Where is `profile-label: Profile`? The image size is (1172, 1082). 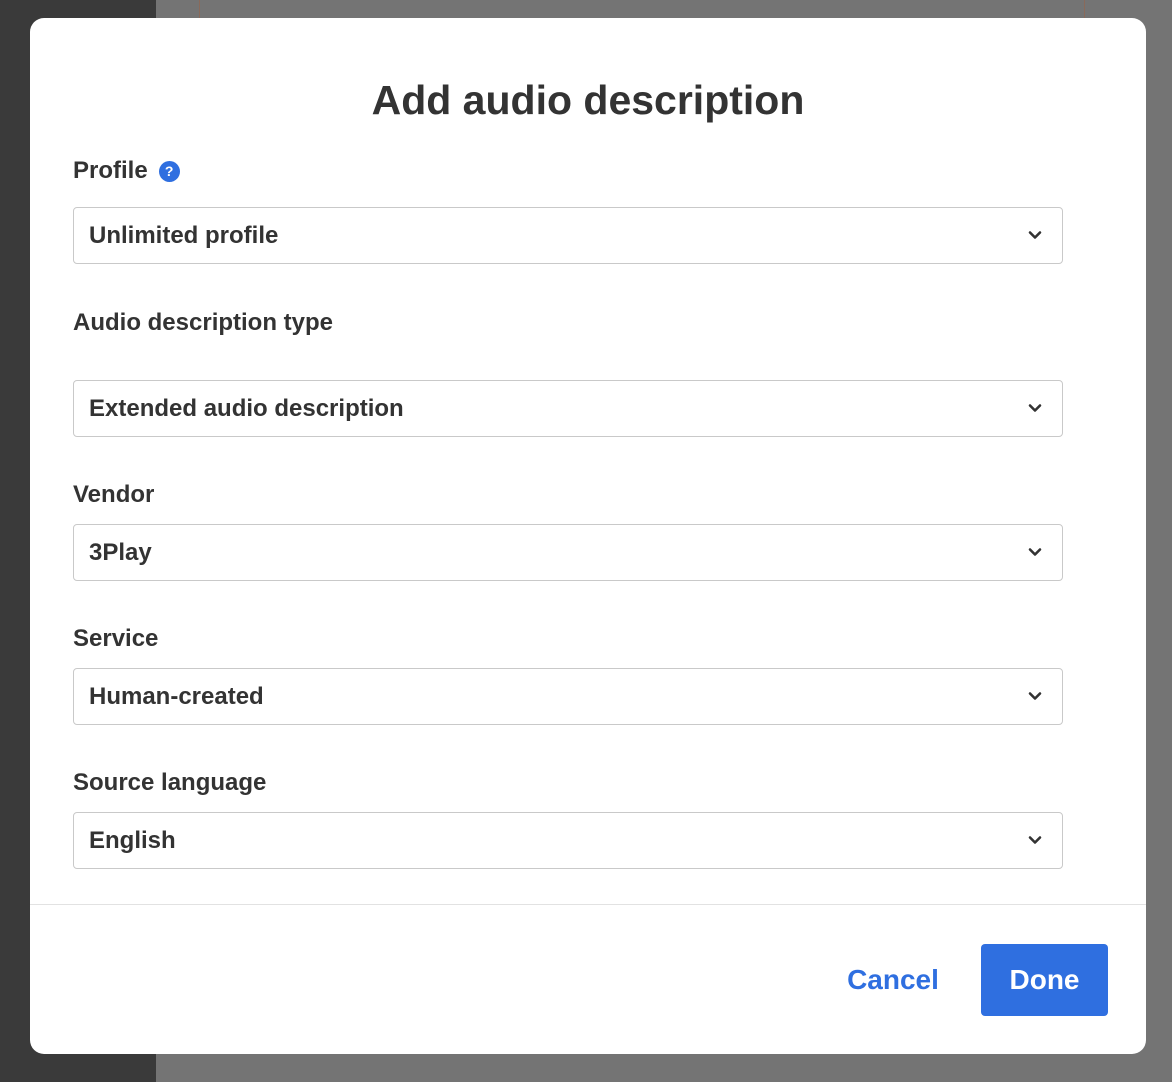
profile-label: Profile is located at coordinates (110, 170).